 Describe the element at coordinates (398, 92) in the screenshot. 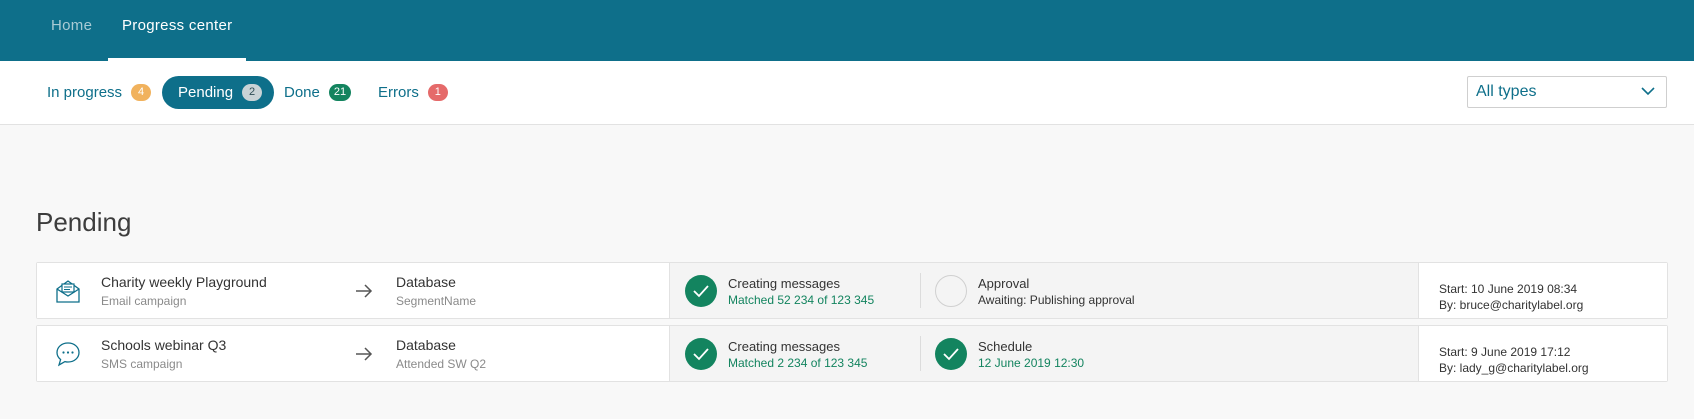

I see `filter-tab-label: Errors` at that location.